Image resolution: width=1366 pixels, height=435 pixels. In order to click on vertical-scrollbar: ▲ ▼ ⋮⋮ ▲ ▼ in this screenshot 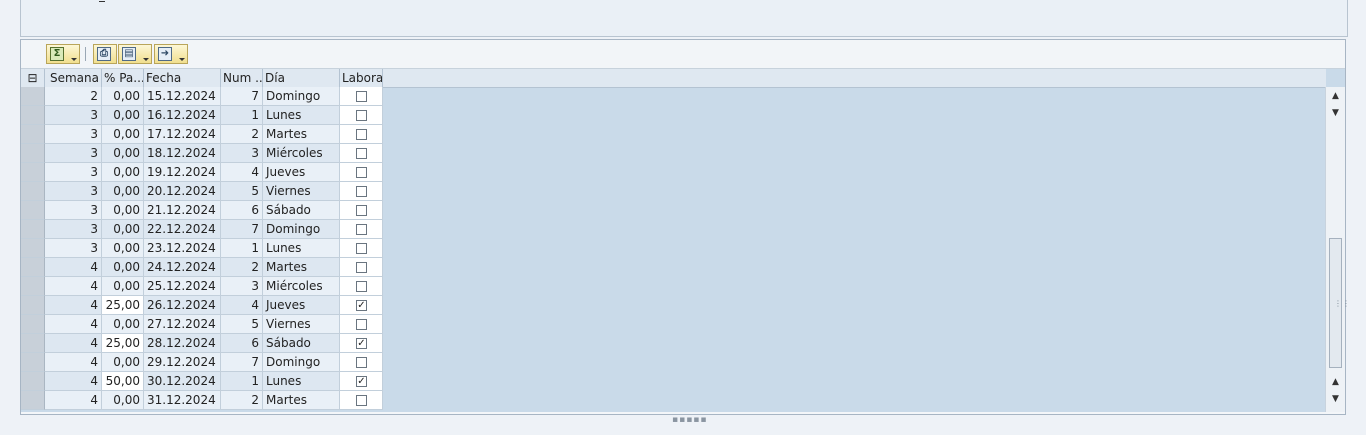, I will do `click(1337, 249)`.